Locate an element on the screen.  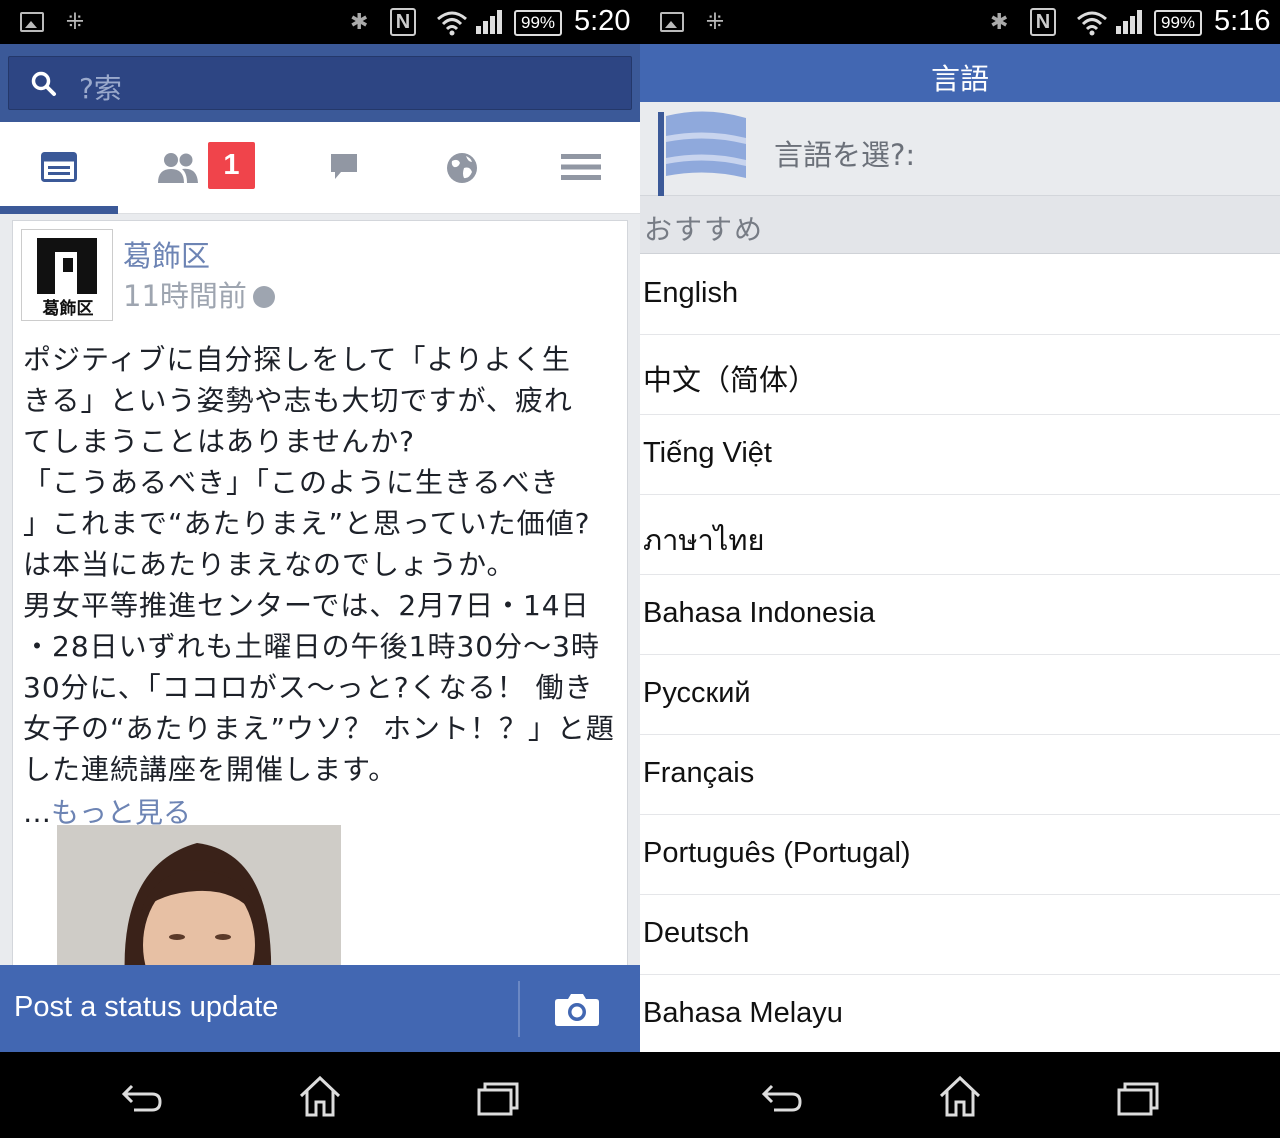
language-label: Bahasa Melayu is located at coordinates (743, 1013).